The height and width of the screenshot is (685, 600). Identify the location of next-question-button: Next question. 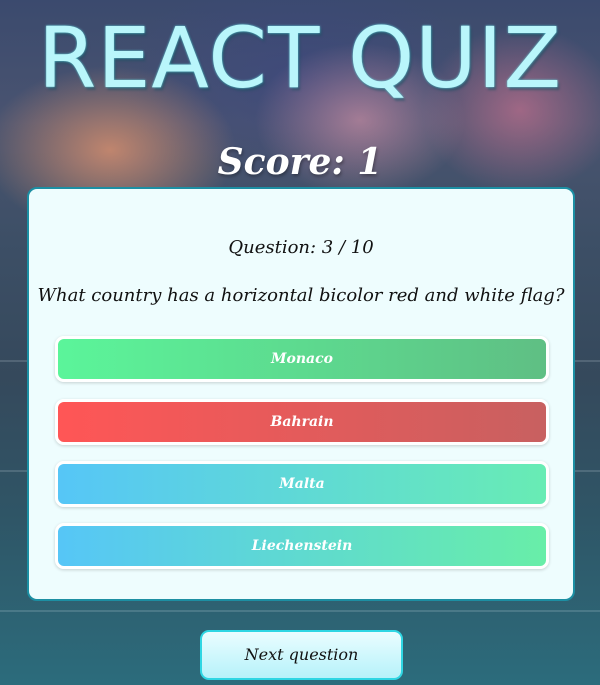
(301, 655).